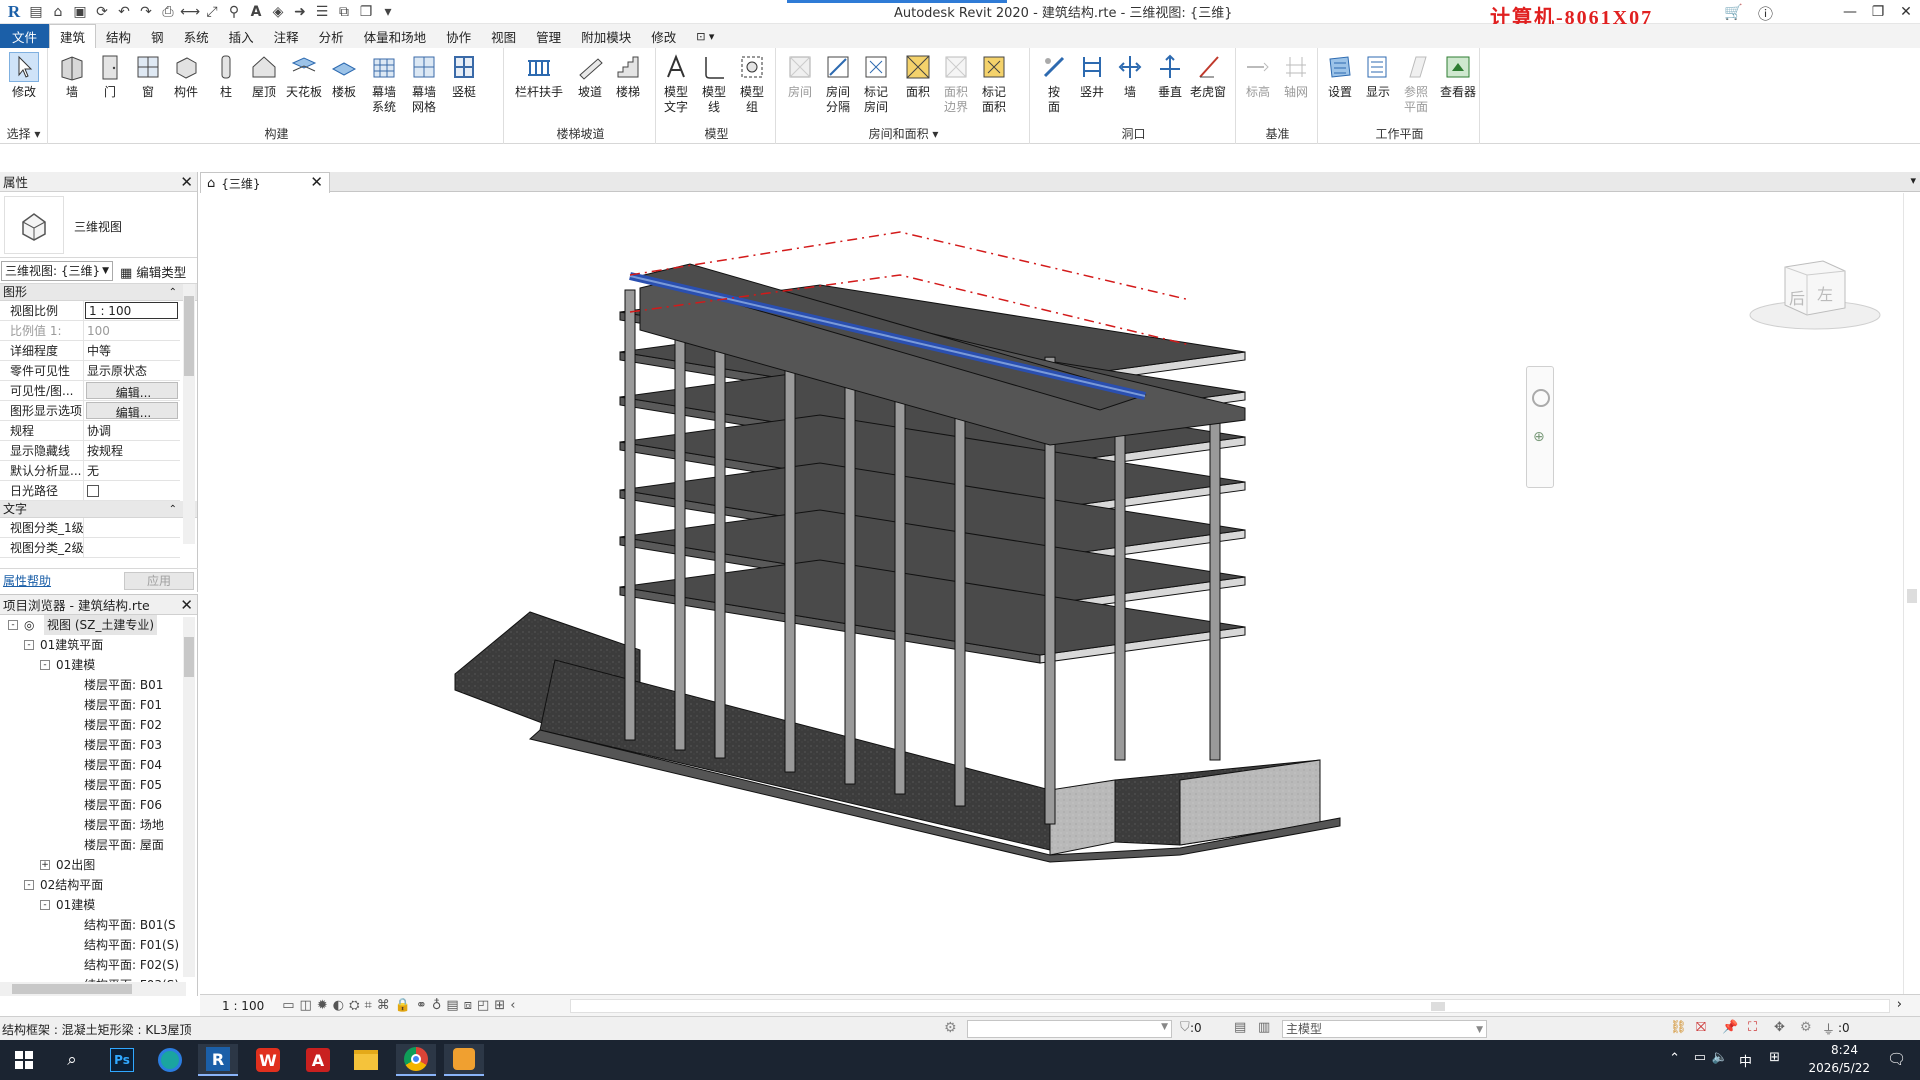  What do you see at coordinates (322, 1005) in the screenshot?
I see `sun-path-icon: ✹` at bounding box center [322, 1005].